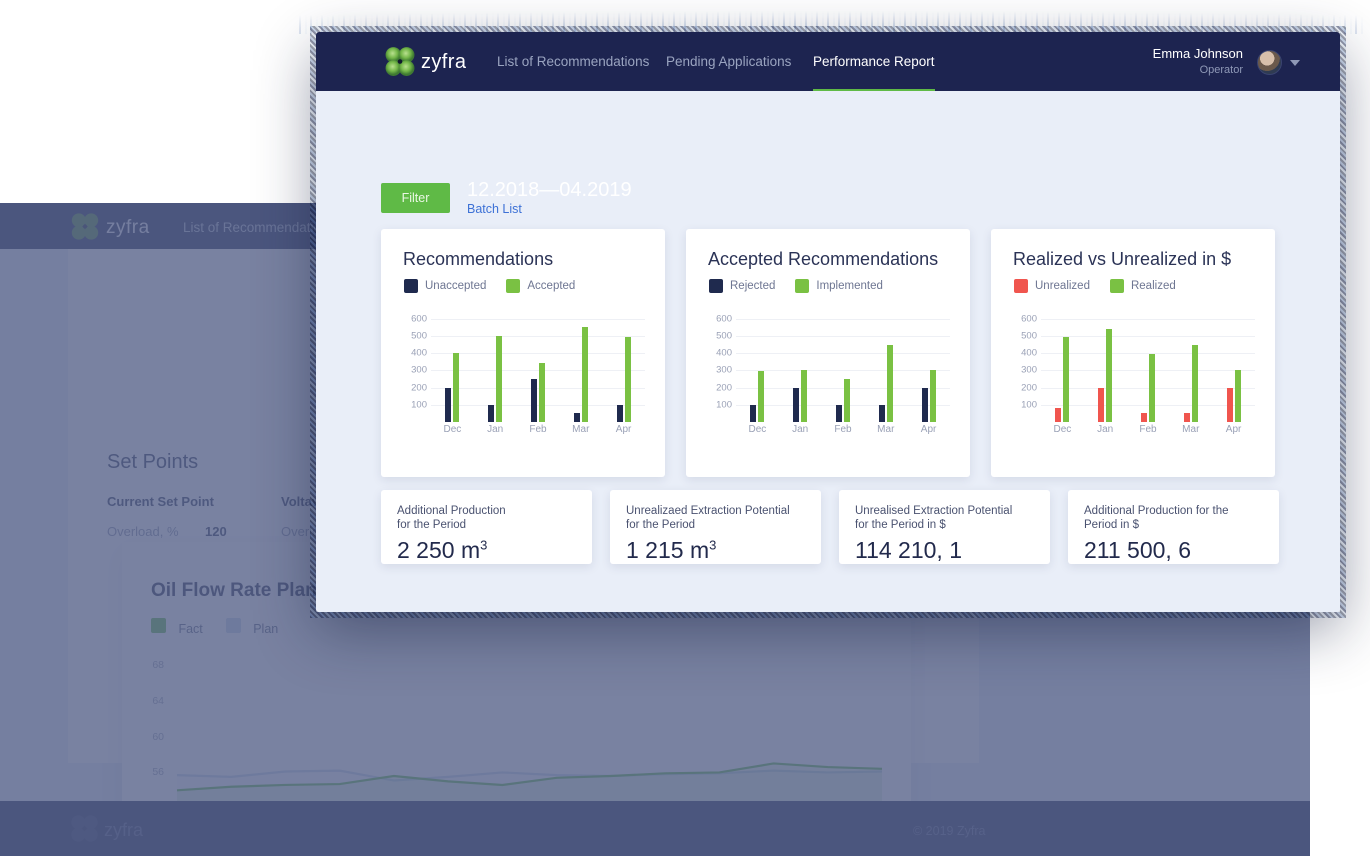 This screenshot has height=856, width=1370. What do you see at coordinates (724, 370) in the screenshot?
I see `y-tick-label: 300` at bounding box center [724, 370].